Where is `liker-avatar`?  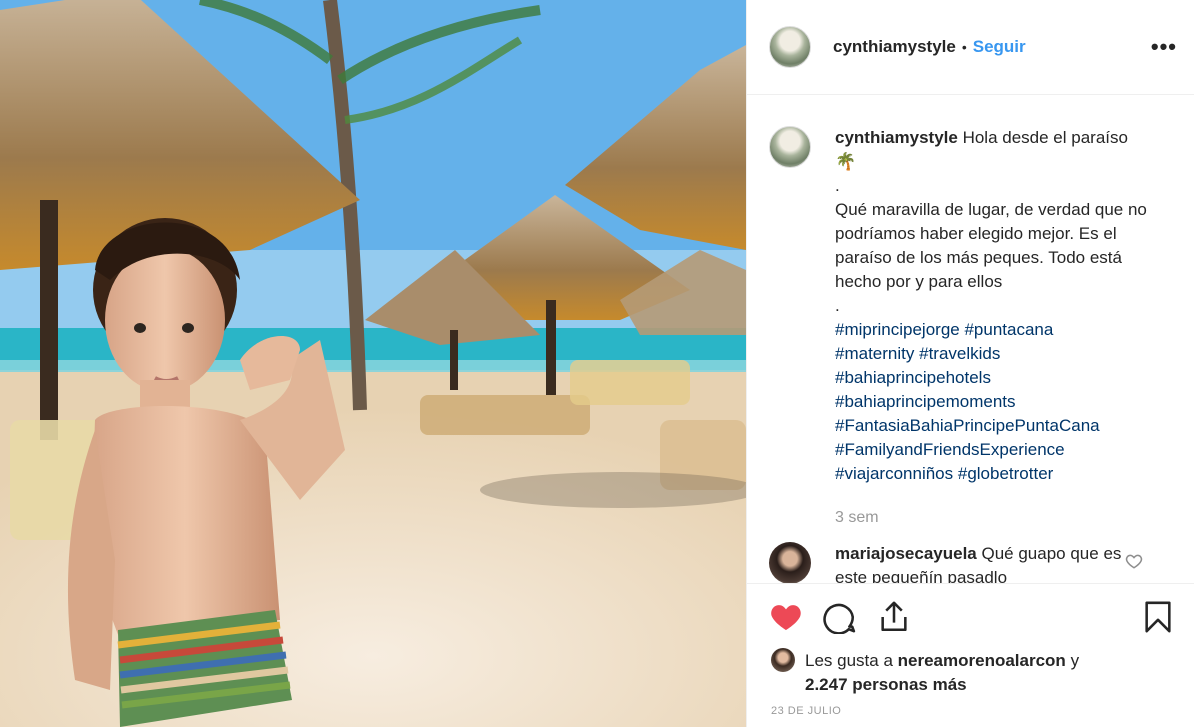
liker-avatar is located at coordinates (783, 660).